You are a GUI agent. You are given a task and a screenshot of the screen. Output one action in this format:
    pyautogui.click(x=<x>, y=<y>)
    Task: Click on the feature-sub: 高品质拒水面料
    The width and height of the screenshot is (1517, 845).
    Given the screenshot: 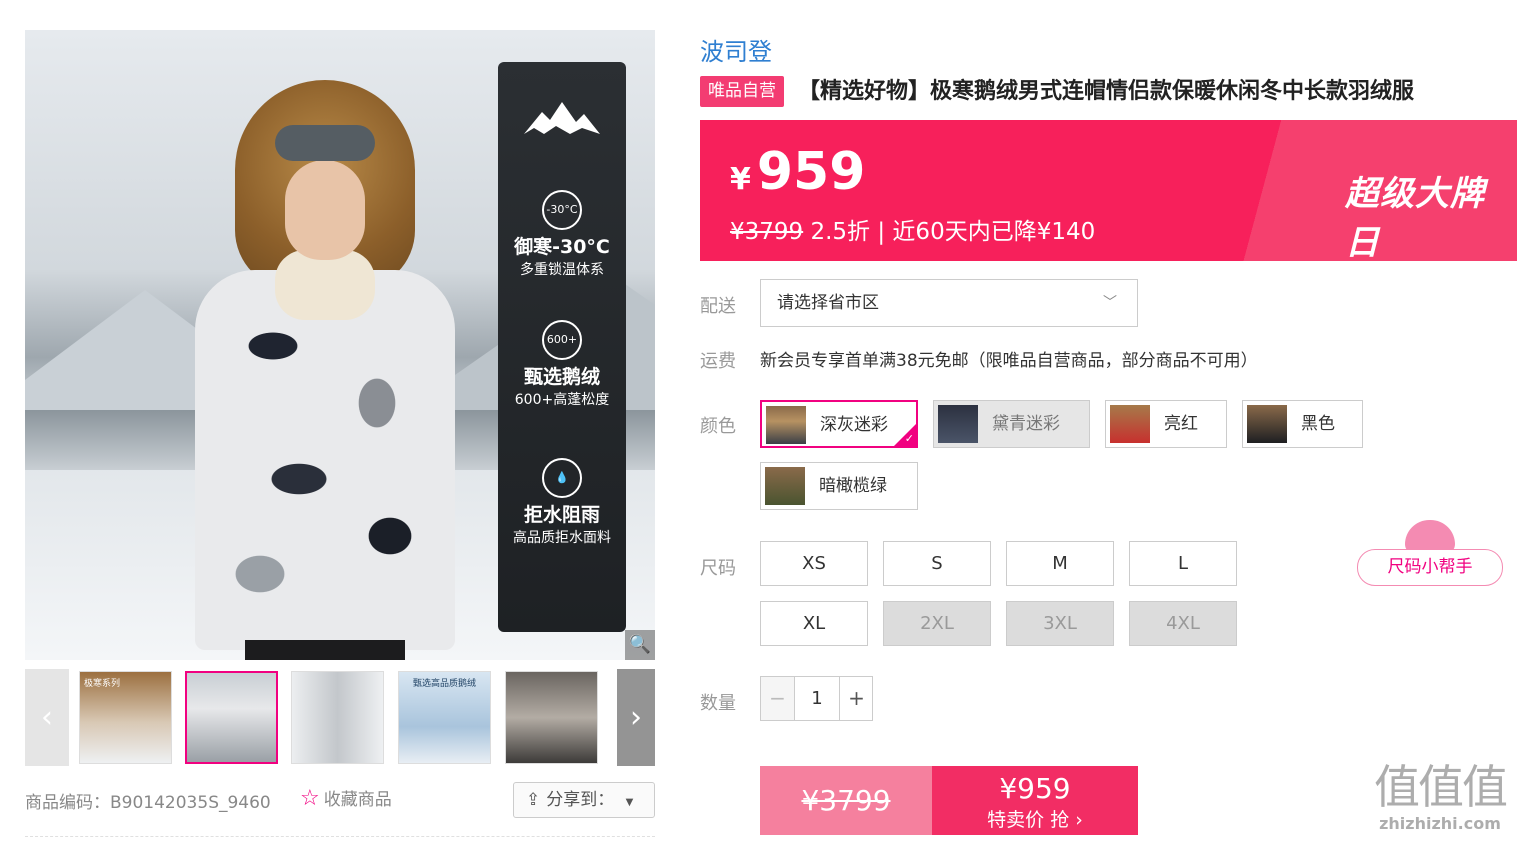 What is the action you would take?
    pyautogui.click(x=562, y=538)
    